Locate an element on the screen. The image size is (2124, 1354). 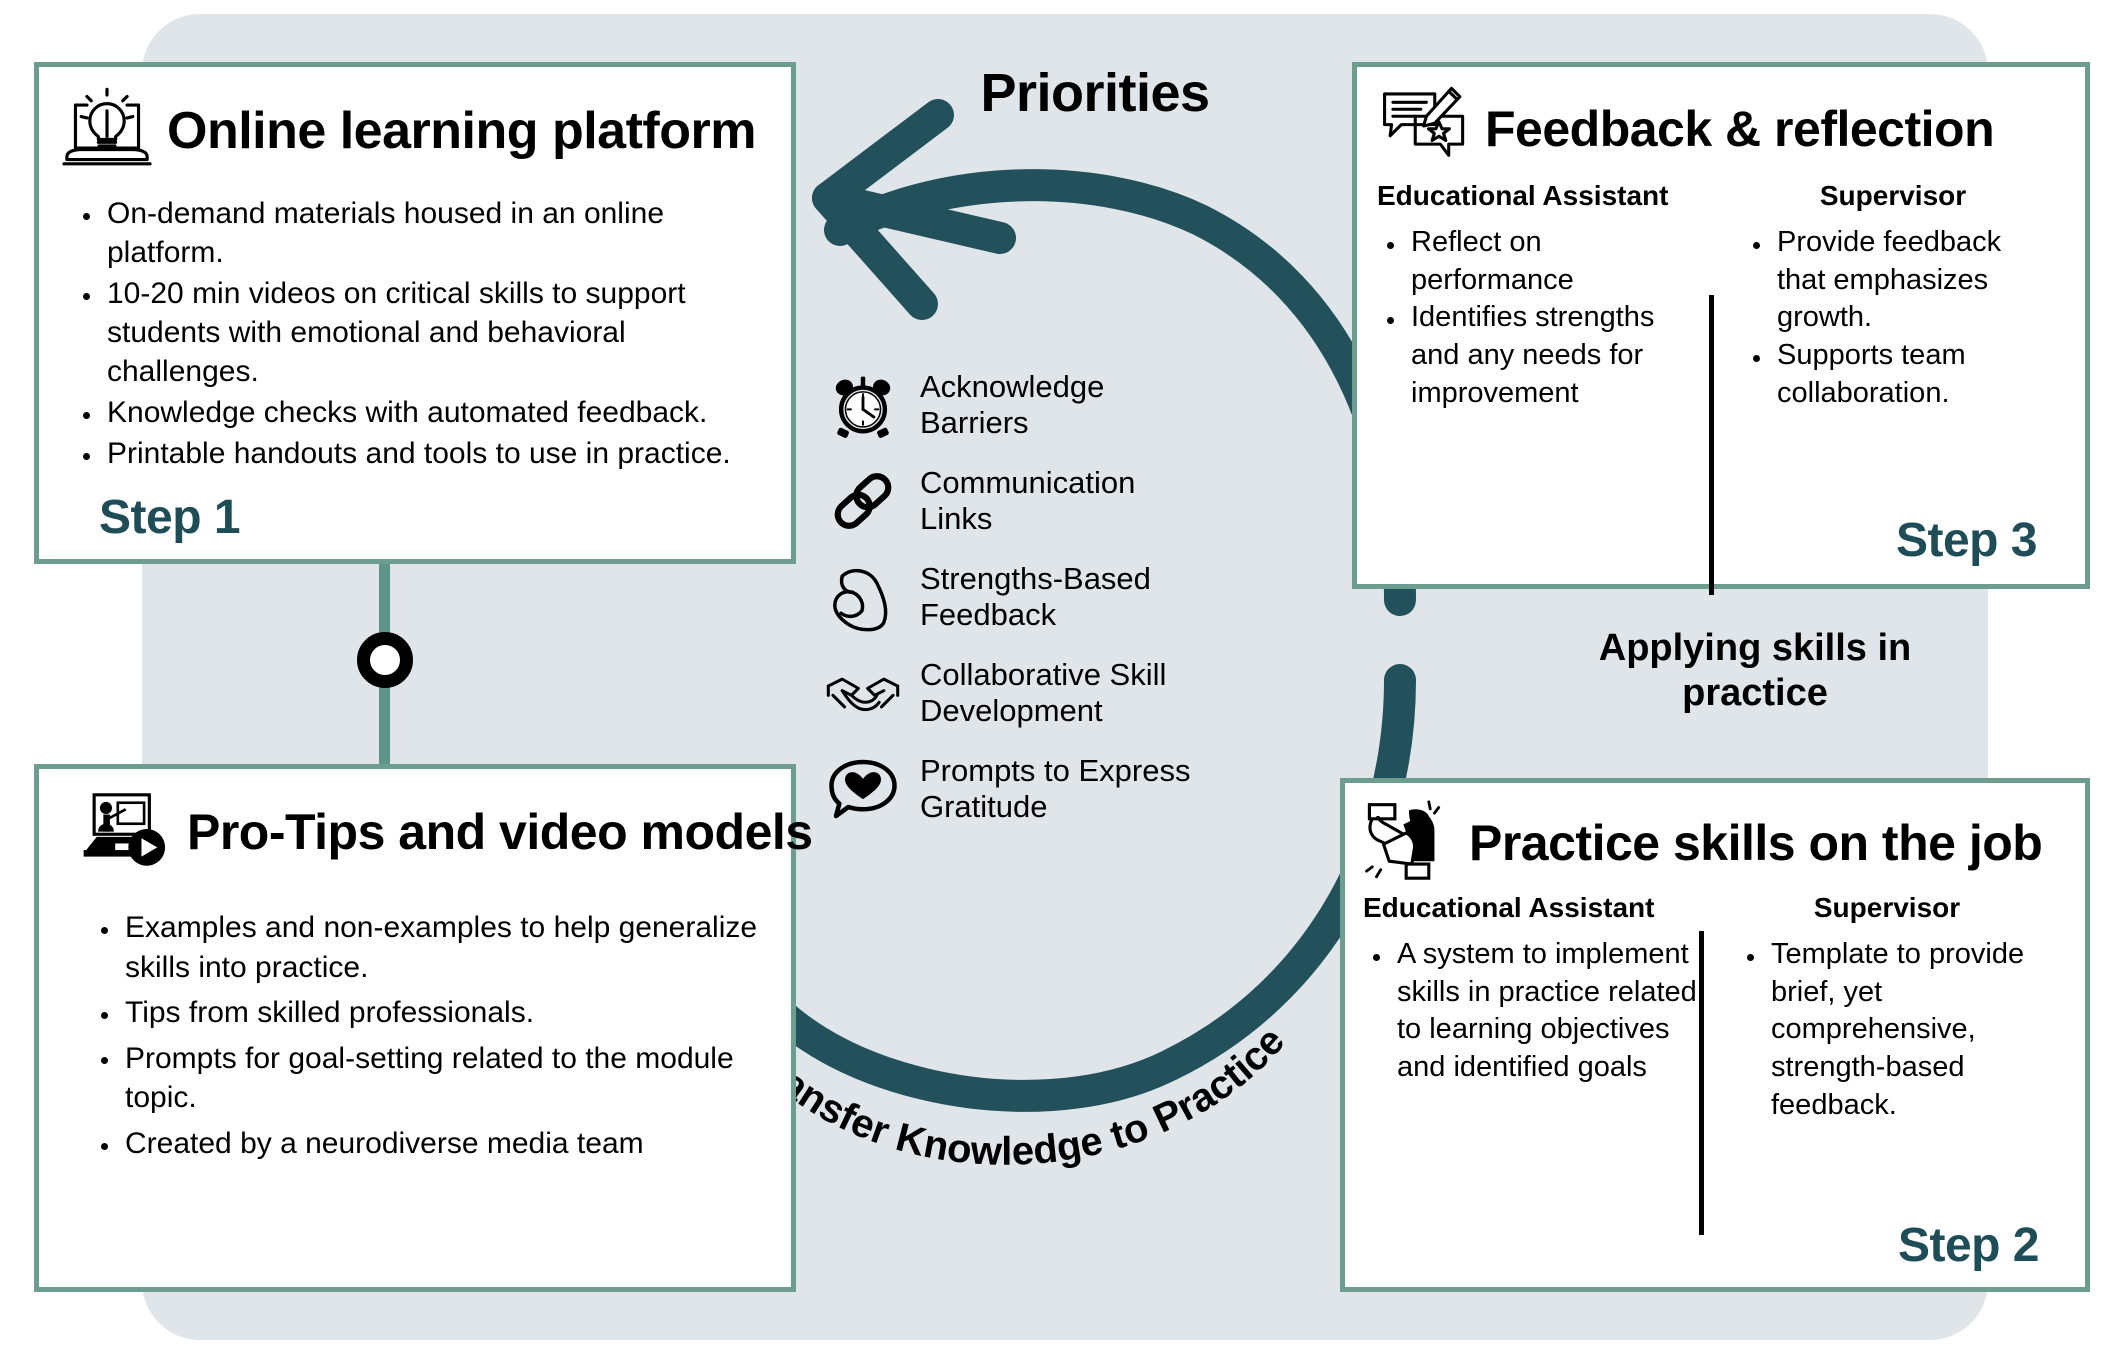
list-item: Reflect on performance is located at coordinates (1542, 261).